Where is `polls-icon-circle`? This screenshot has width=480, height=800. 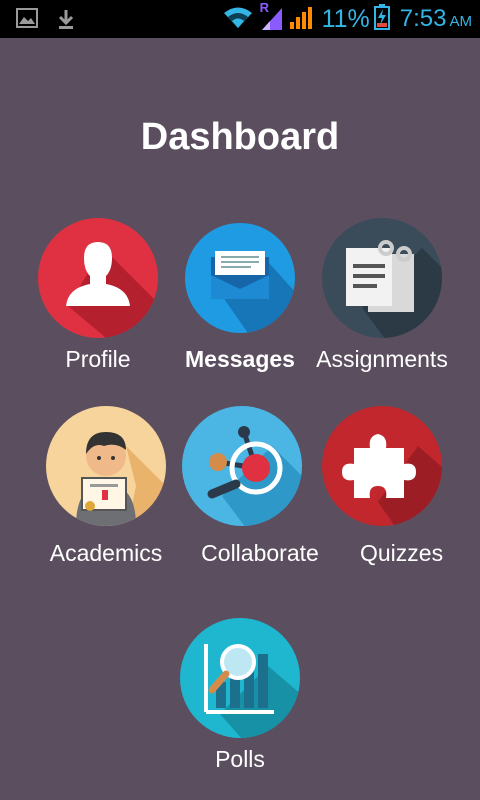
polls-icon-circle is located at coordinates (240, 678).